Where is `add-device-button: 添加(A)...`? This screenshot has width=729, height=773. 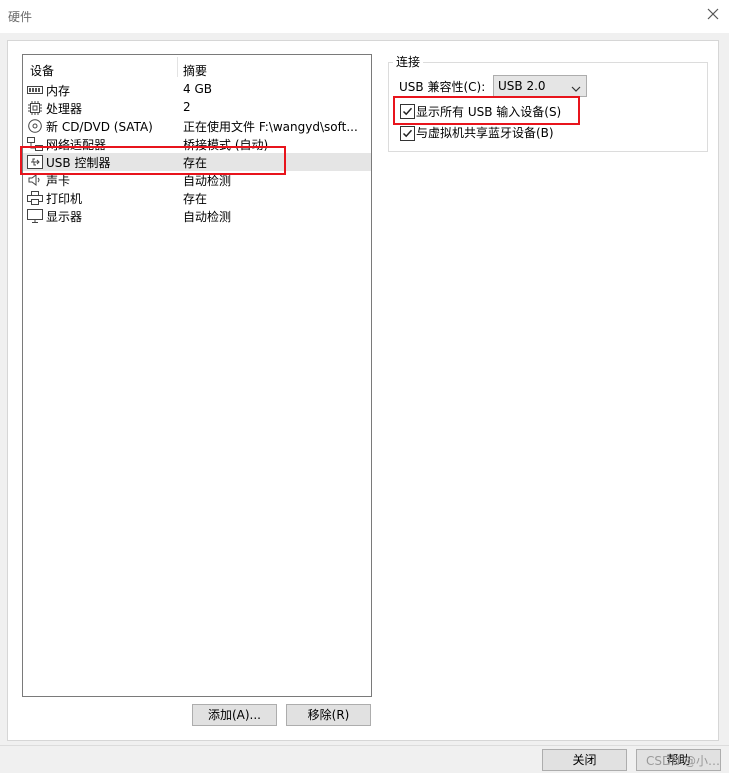
add-device-button: 添加(A)... is located at coordinates (234, 715).